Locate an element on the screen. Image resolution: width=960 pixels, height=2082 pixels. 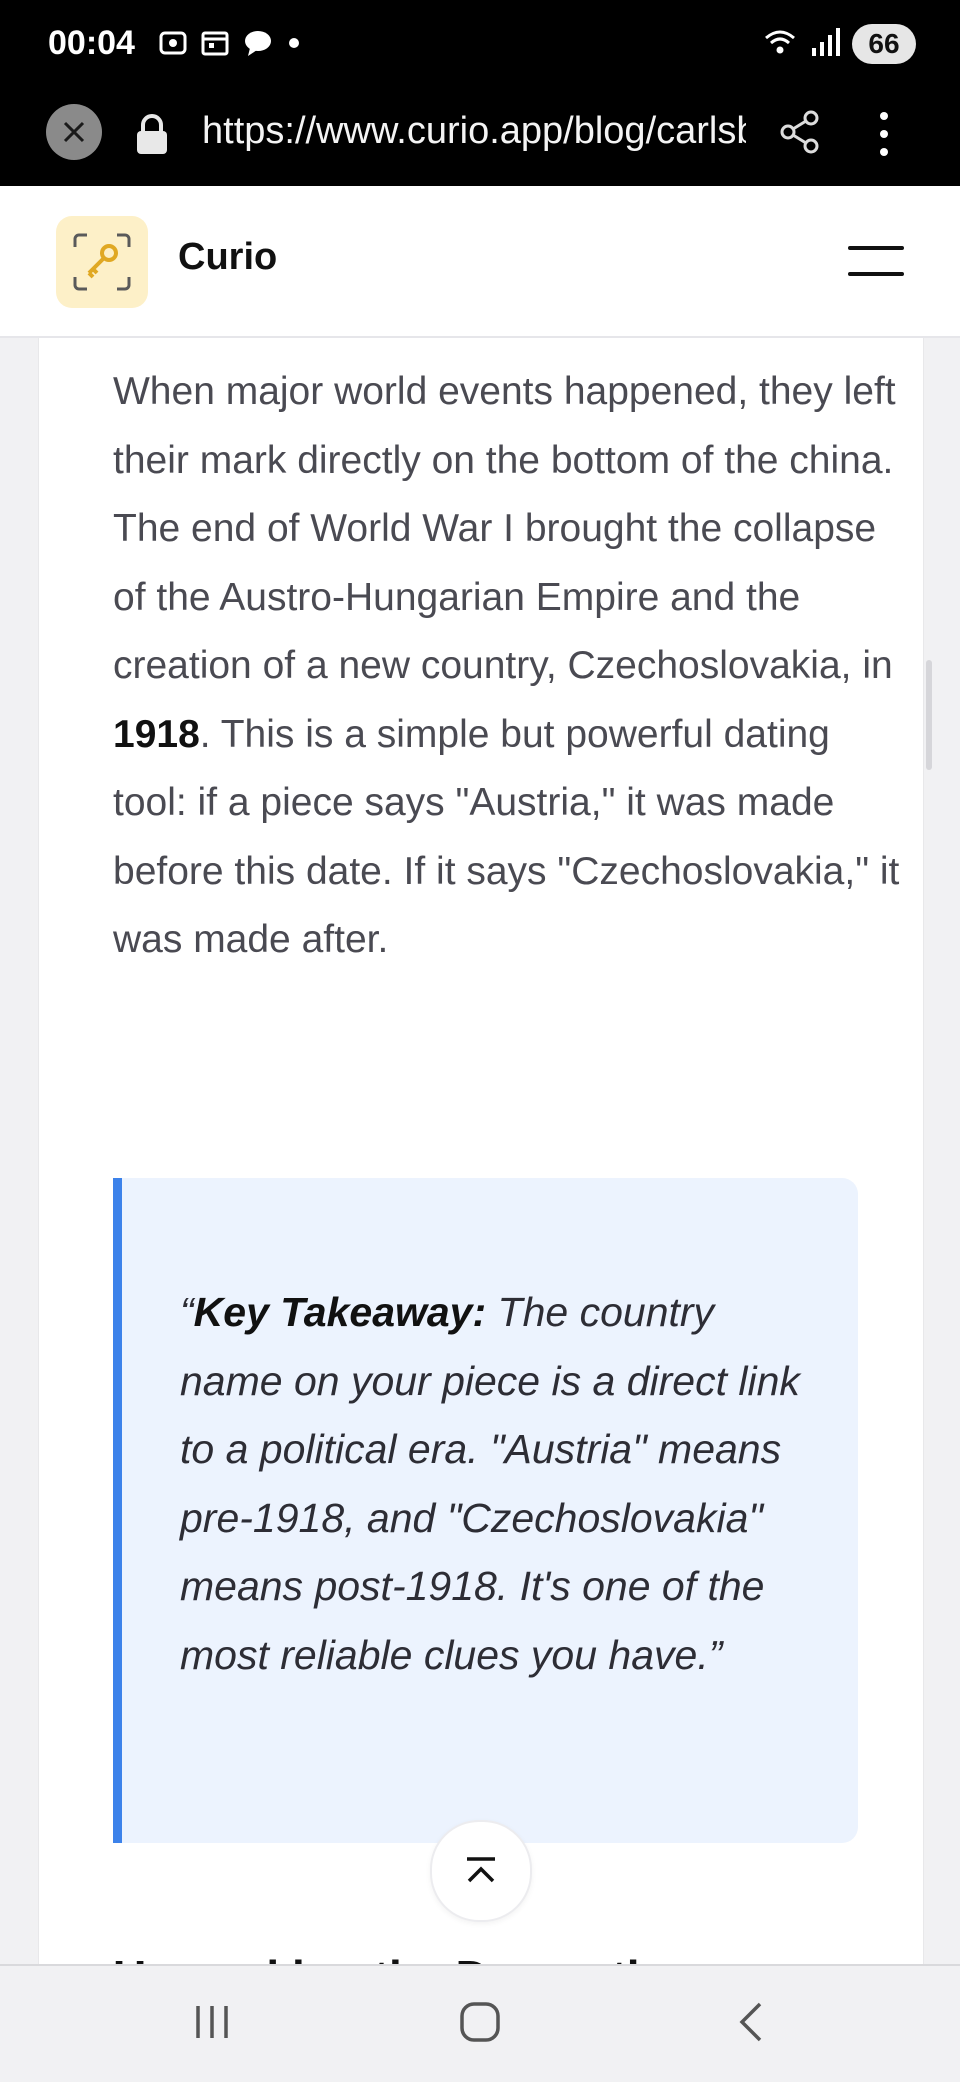
home-icon is located at coordinates (480, 2022).